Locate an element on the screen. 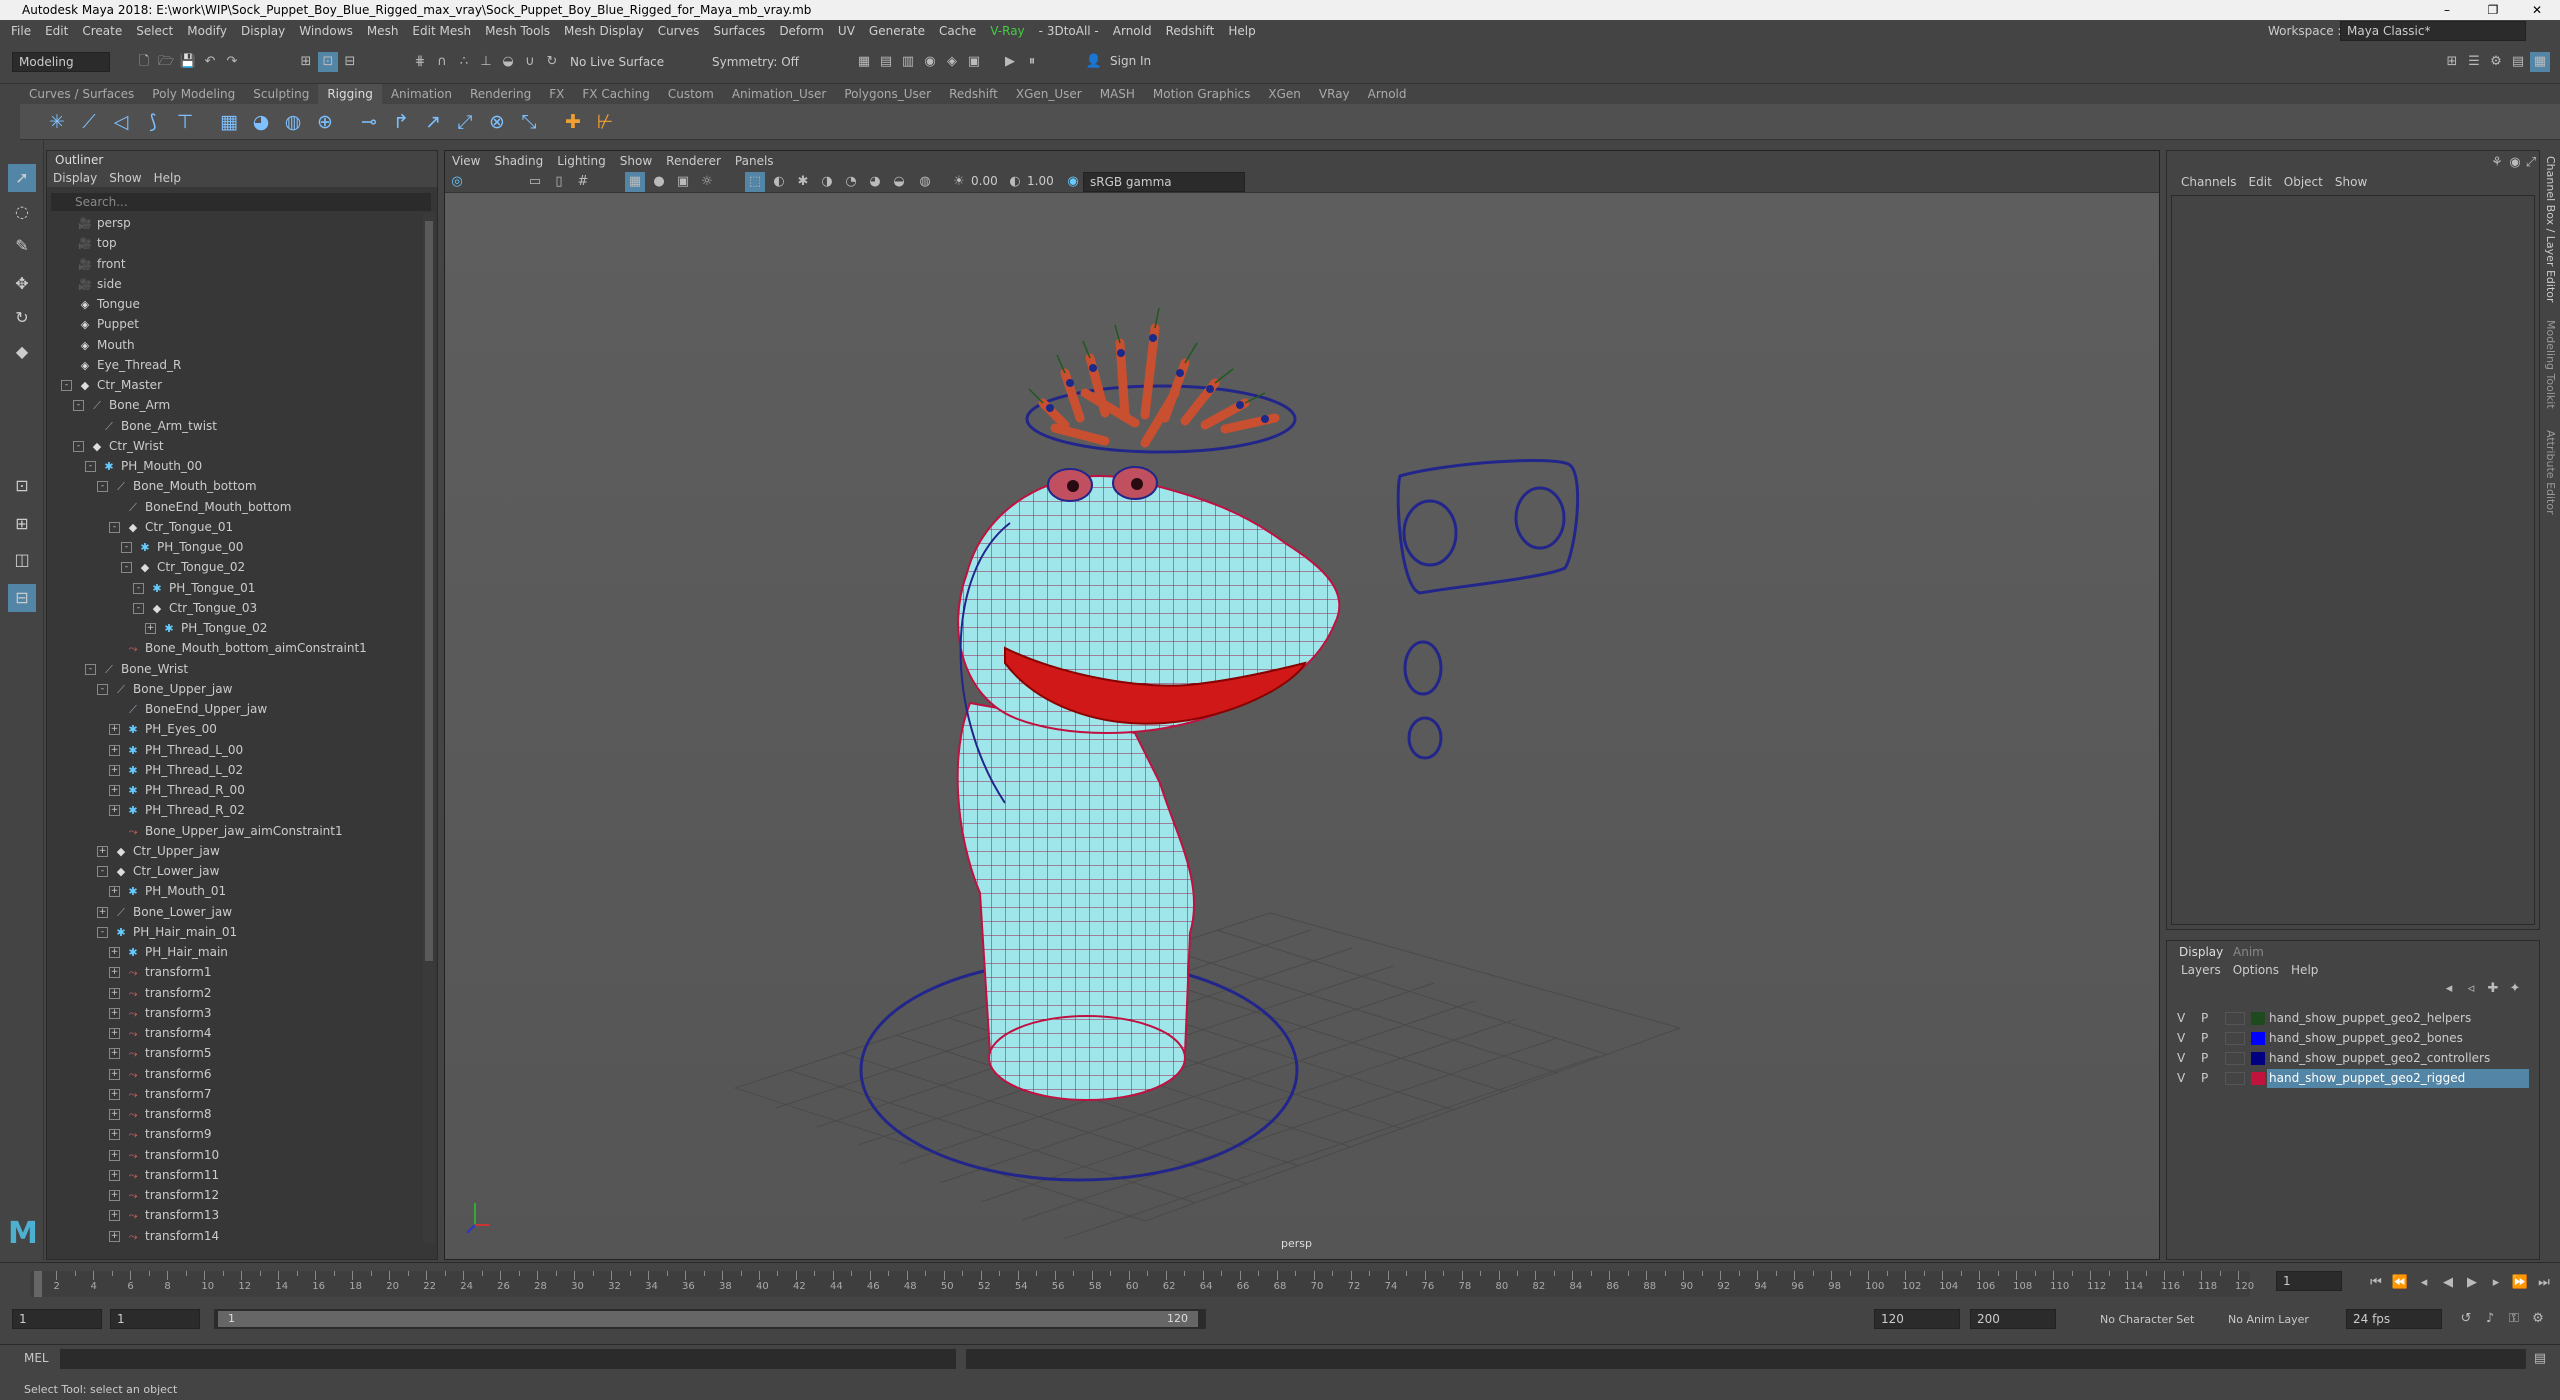 This screenshot has height=1400, width=2560. snap-surface-icon: ◒ is located at coordinates (508, 62).